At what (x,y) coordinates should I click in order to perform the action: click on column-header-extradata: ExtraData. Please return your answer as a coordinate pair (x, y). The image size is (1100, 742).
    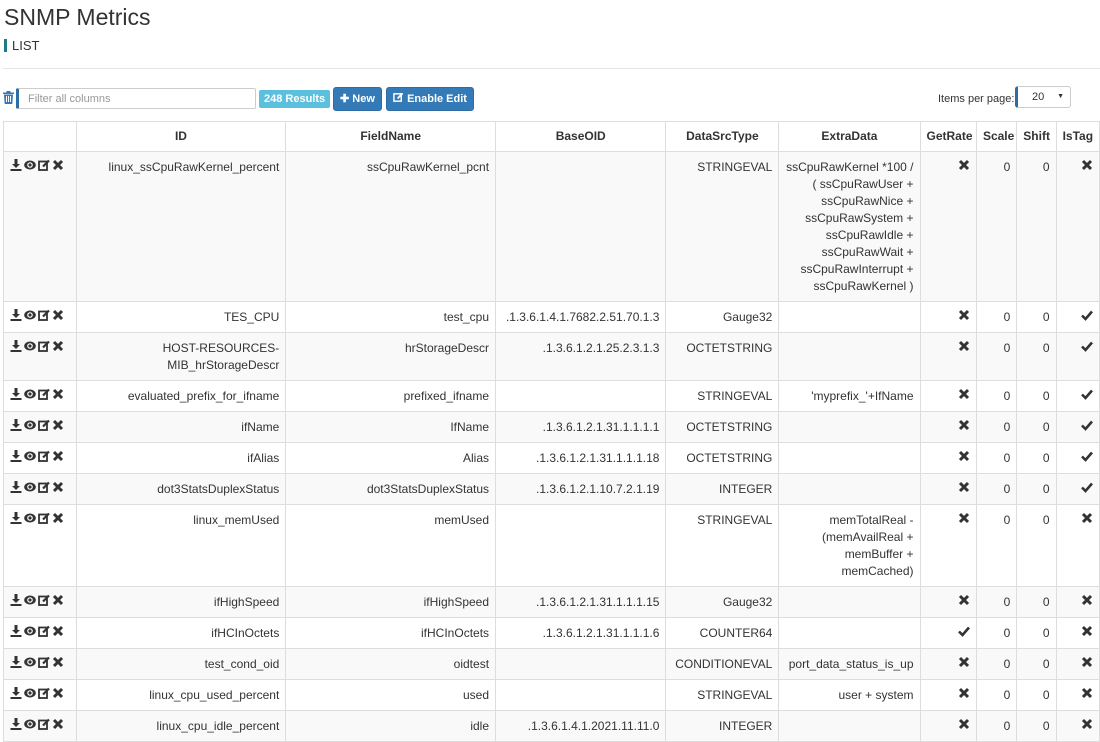
    Looking at the image, I should click on (849, 136).